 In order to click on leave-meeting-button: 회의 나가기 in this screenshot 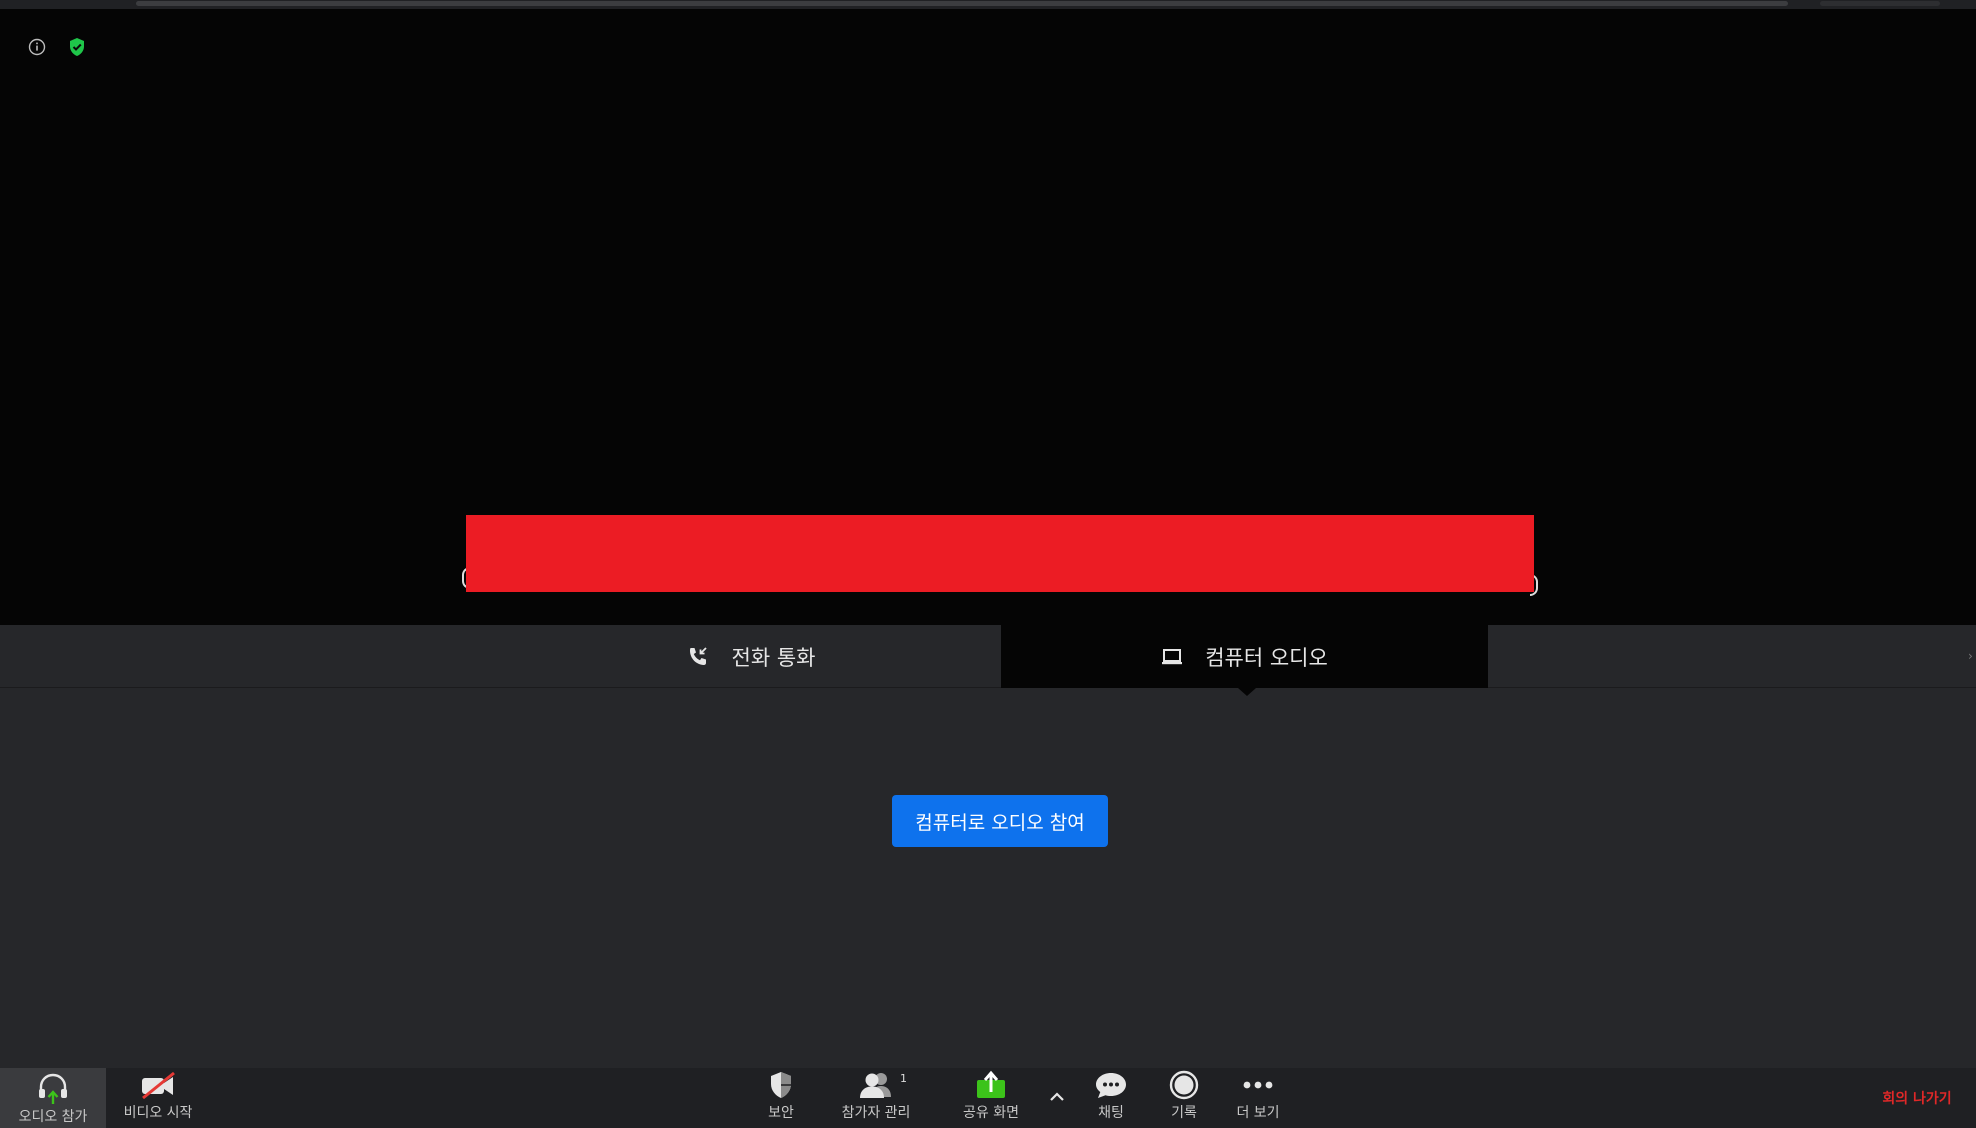, I will do `click(1917, 1099)`.